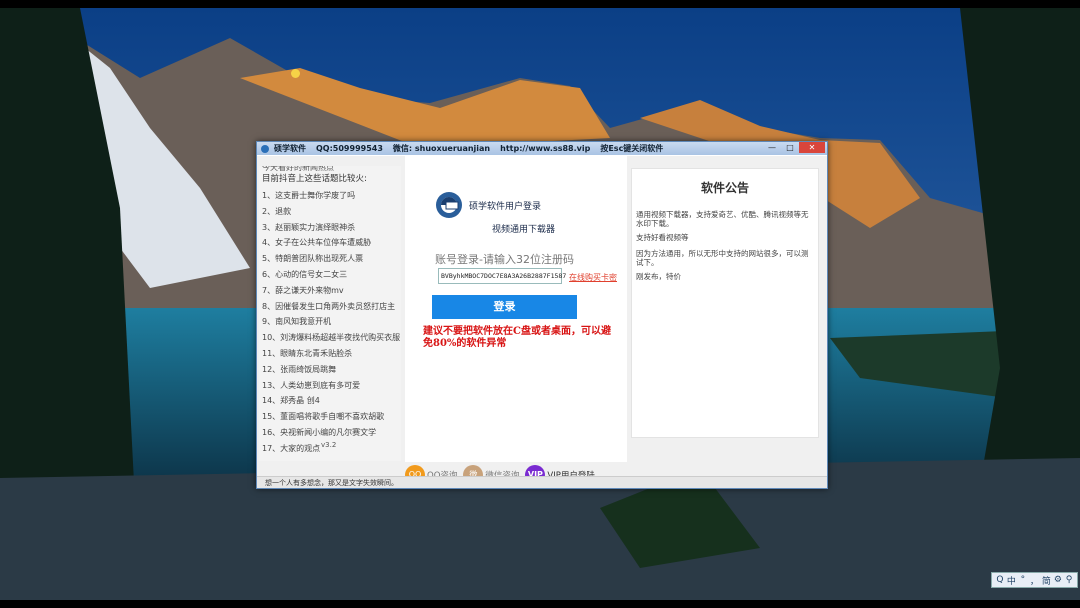 Image resolution: width=1080 pixels, height=608 pixels. I want to click on news-item: 15、董面唱将歌手自嘲不喜欢胡歌, so click(330, 417).